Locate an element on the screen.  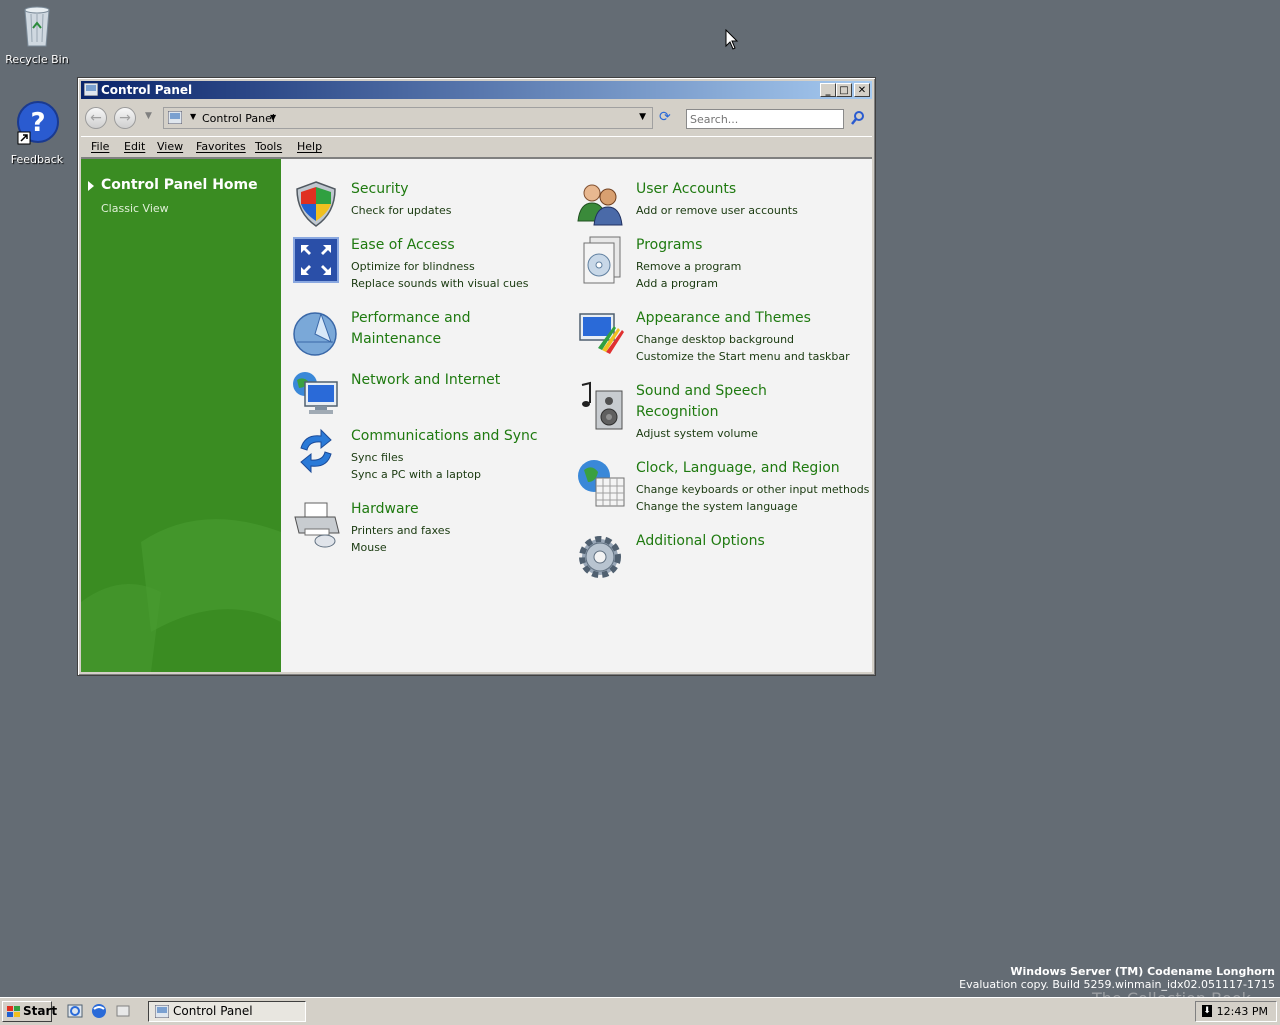
task-link-visual-cues: Replace sounds with visual cues is located at coordinates (440, 283).